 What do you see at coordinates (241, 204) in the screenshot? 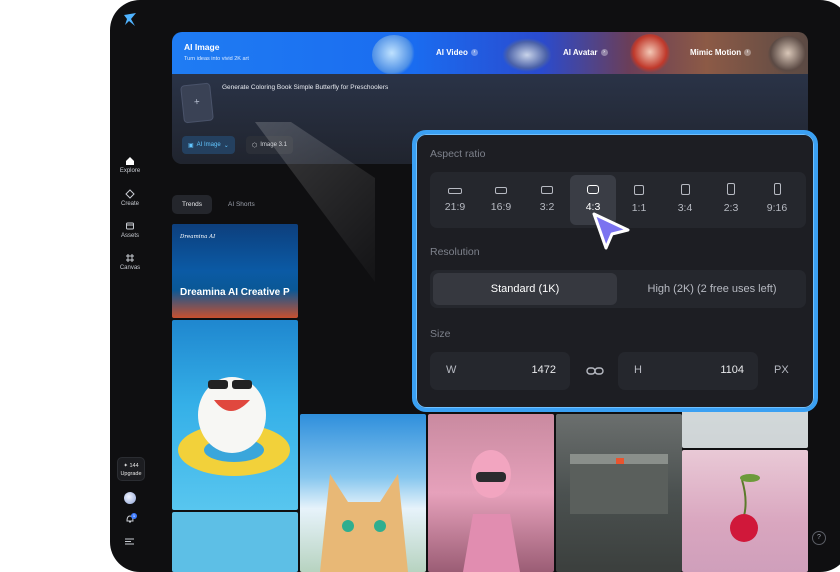
I see `tab-ai-shorts: AI Shorts` at bounding box center [241, 204].